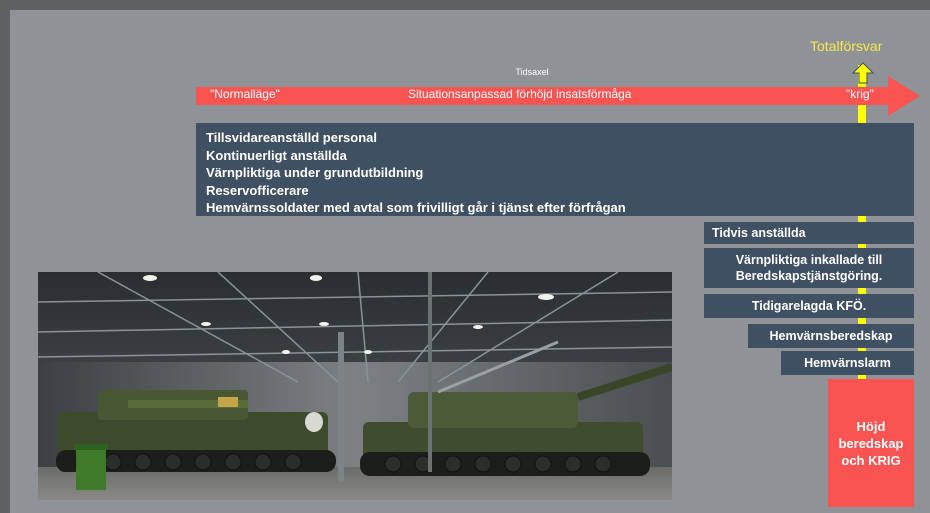  What do you see at coordinates (871, 426) in the screenshot?
I see `red-box-line: Höjd` at bounding box center [871, 426].